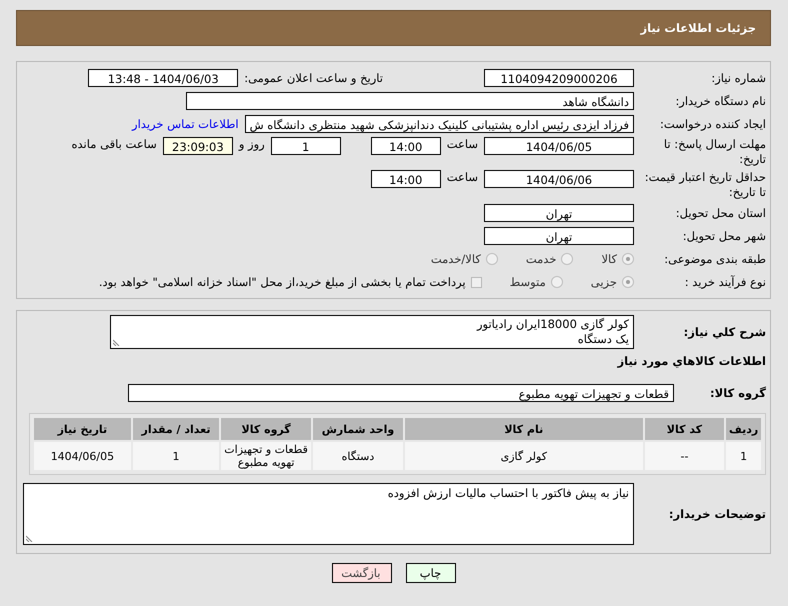 This screenshot has height=606, width=788. I want to click on table-cell: دستگاه, so click(358, 456).